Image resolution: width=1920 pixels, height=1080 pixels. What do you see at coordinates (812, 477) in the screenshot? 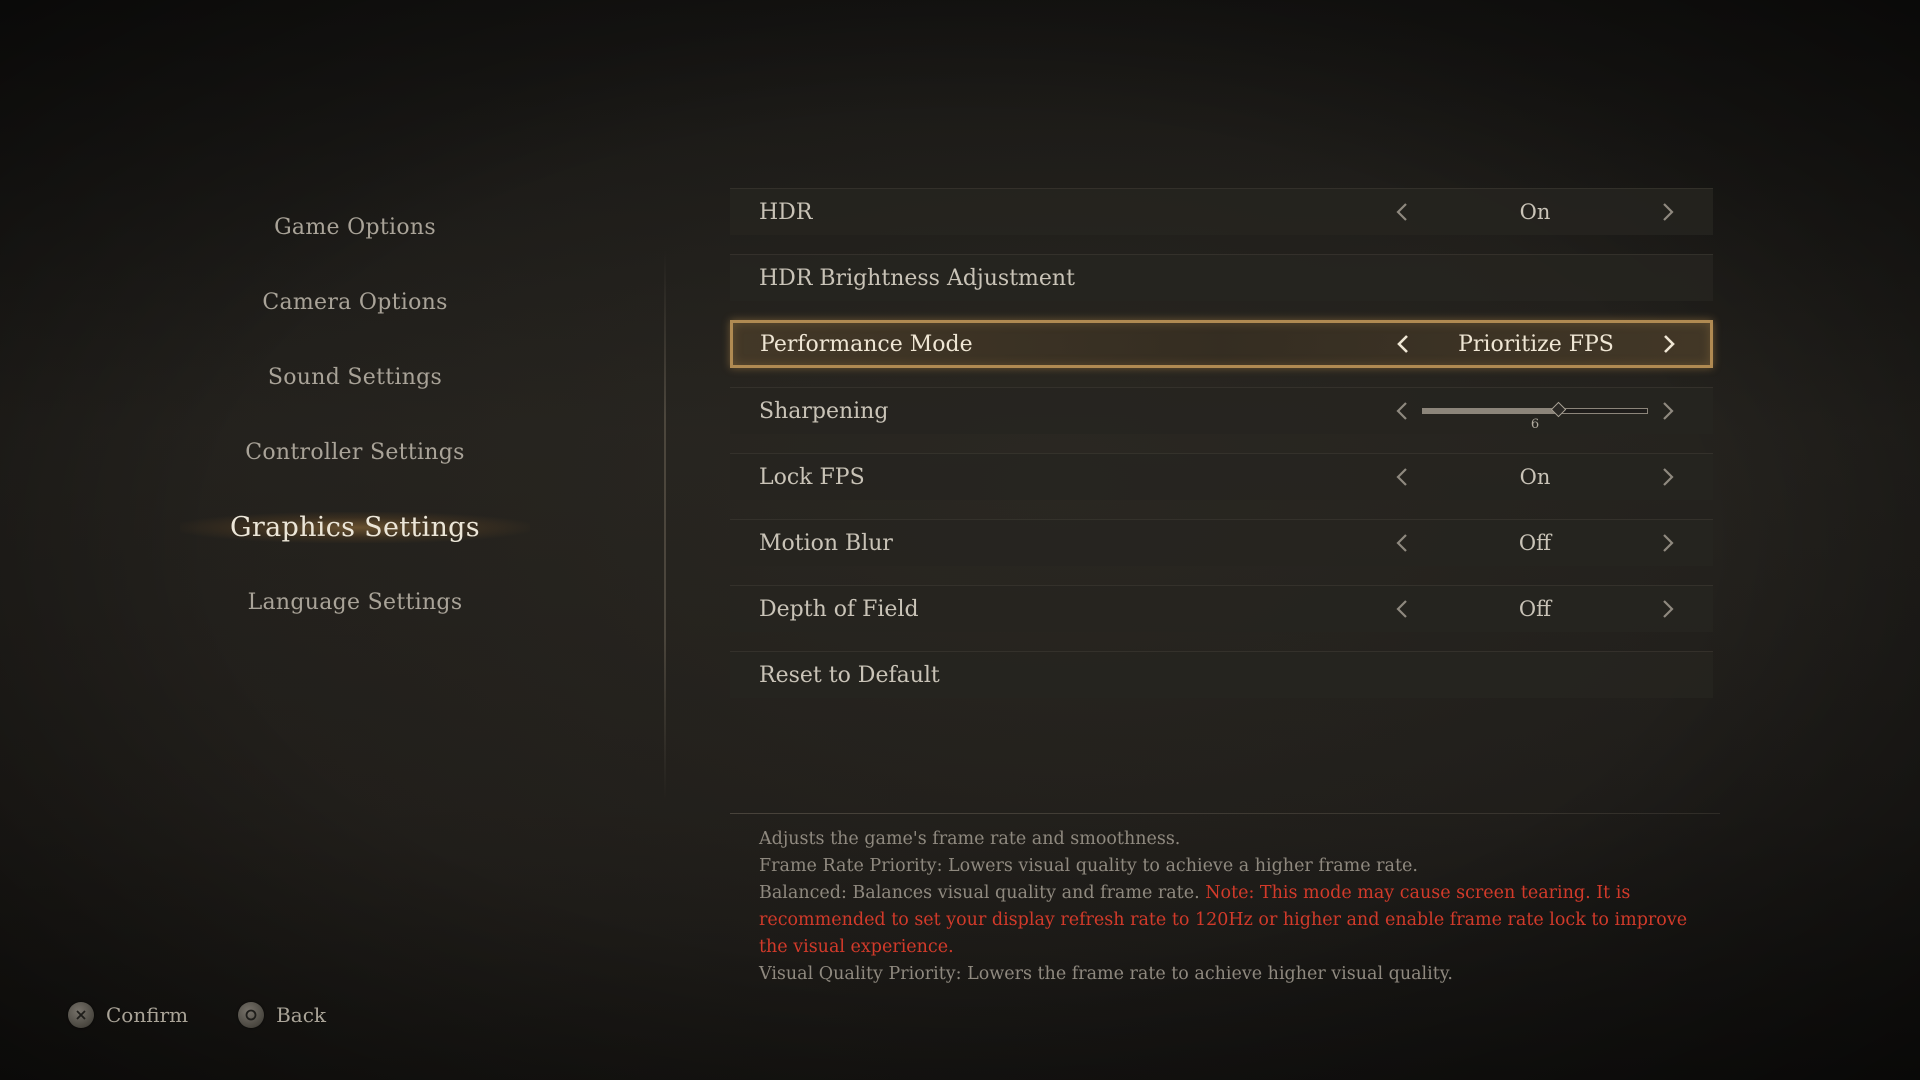
I see `setting-label: Lock FPS` at bounding box center [812, 477].